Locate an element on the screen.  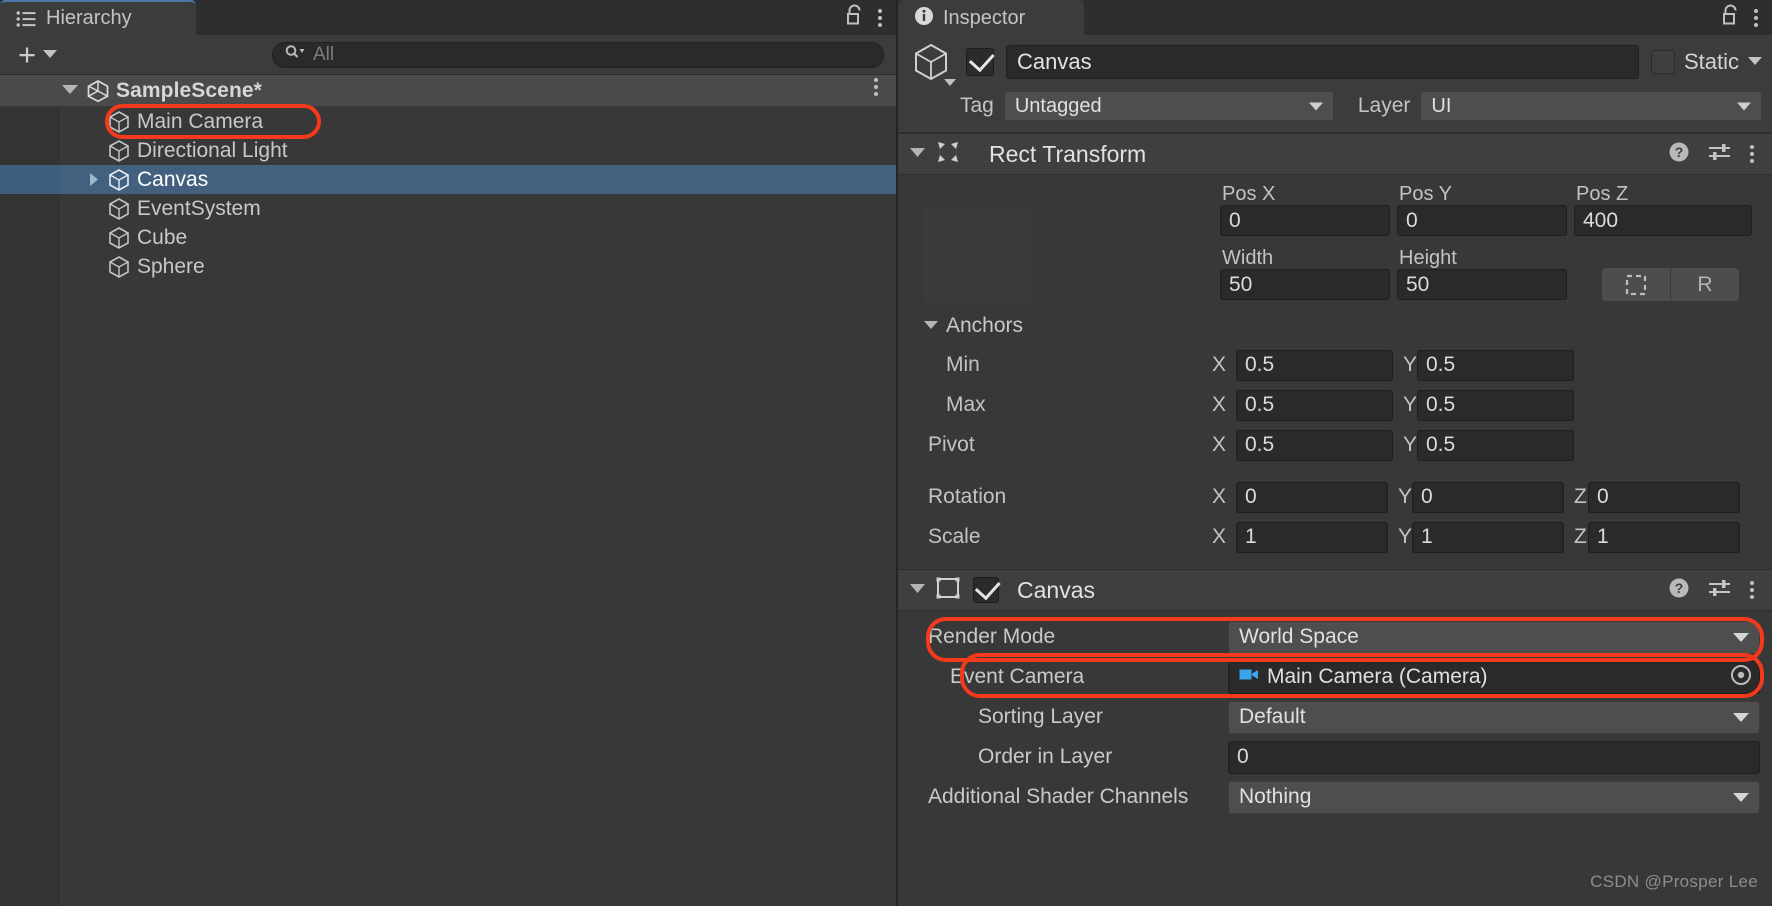
canvas-header: Canvas ? is located at coordinates (1335, 590).